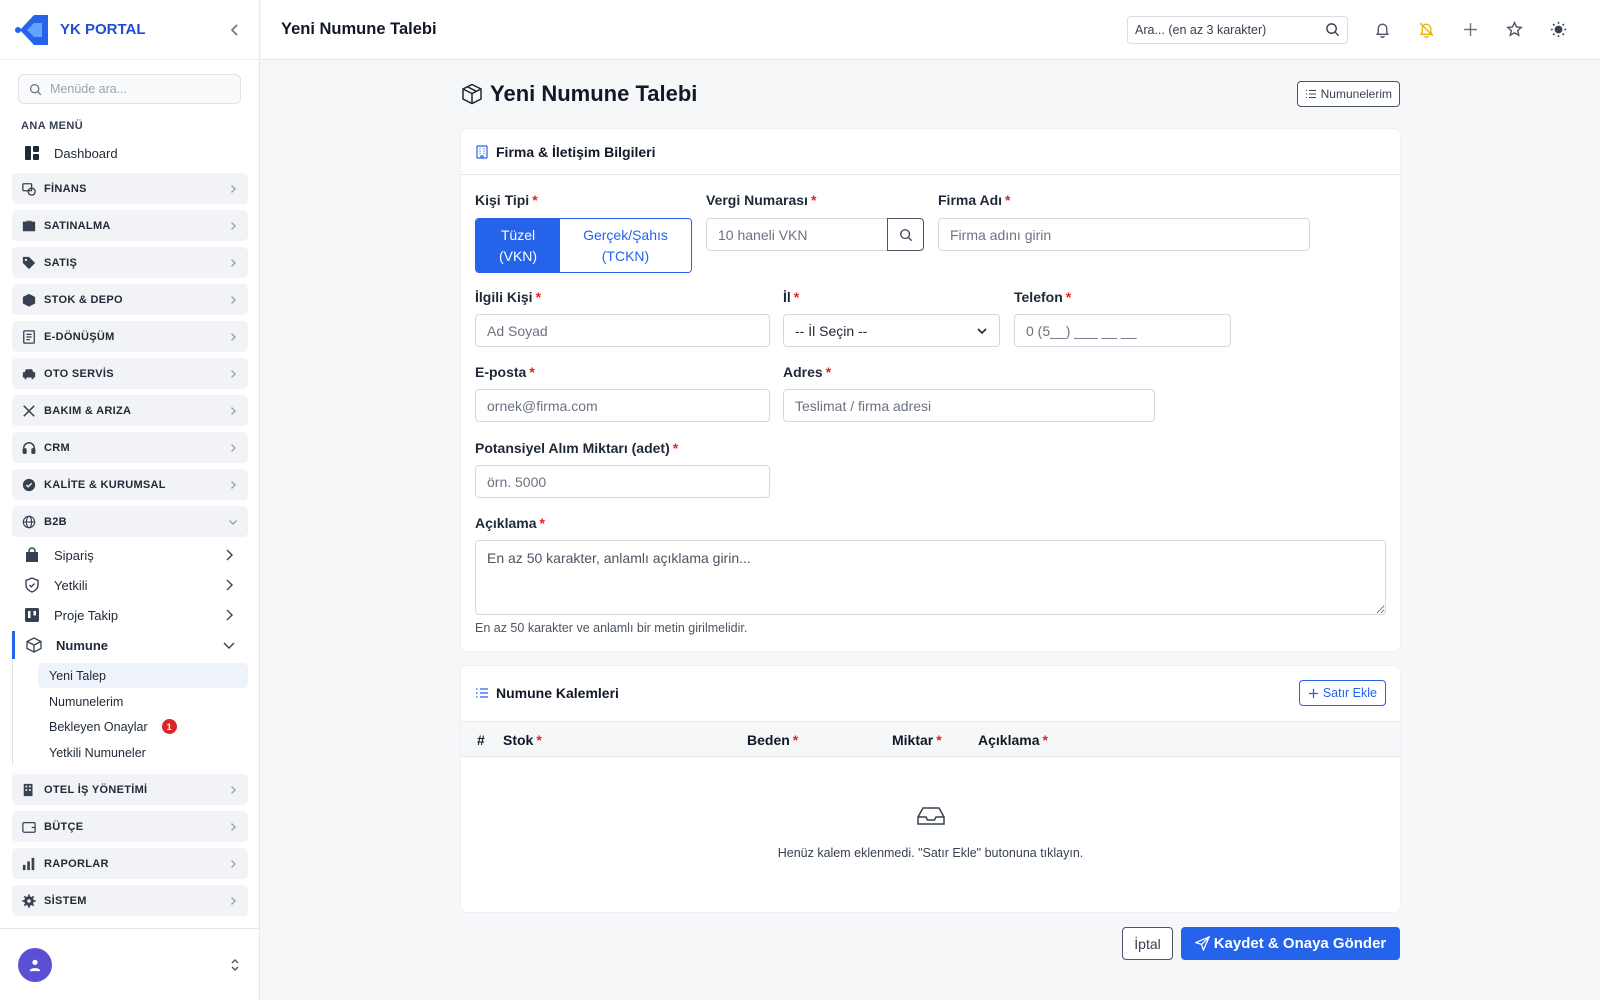 Image resolution: width=1600 pixels, height=1000 pixels. I want to click on menu-search, so click(129, 89).